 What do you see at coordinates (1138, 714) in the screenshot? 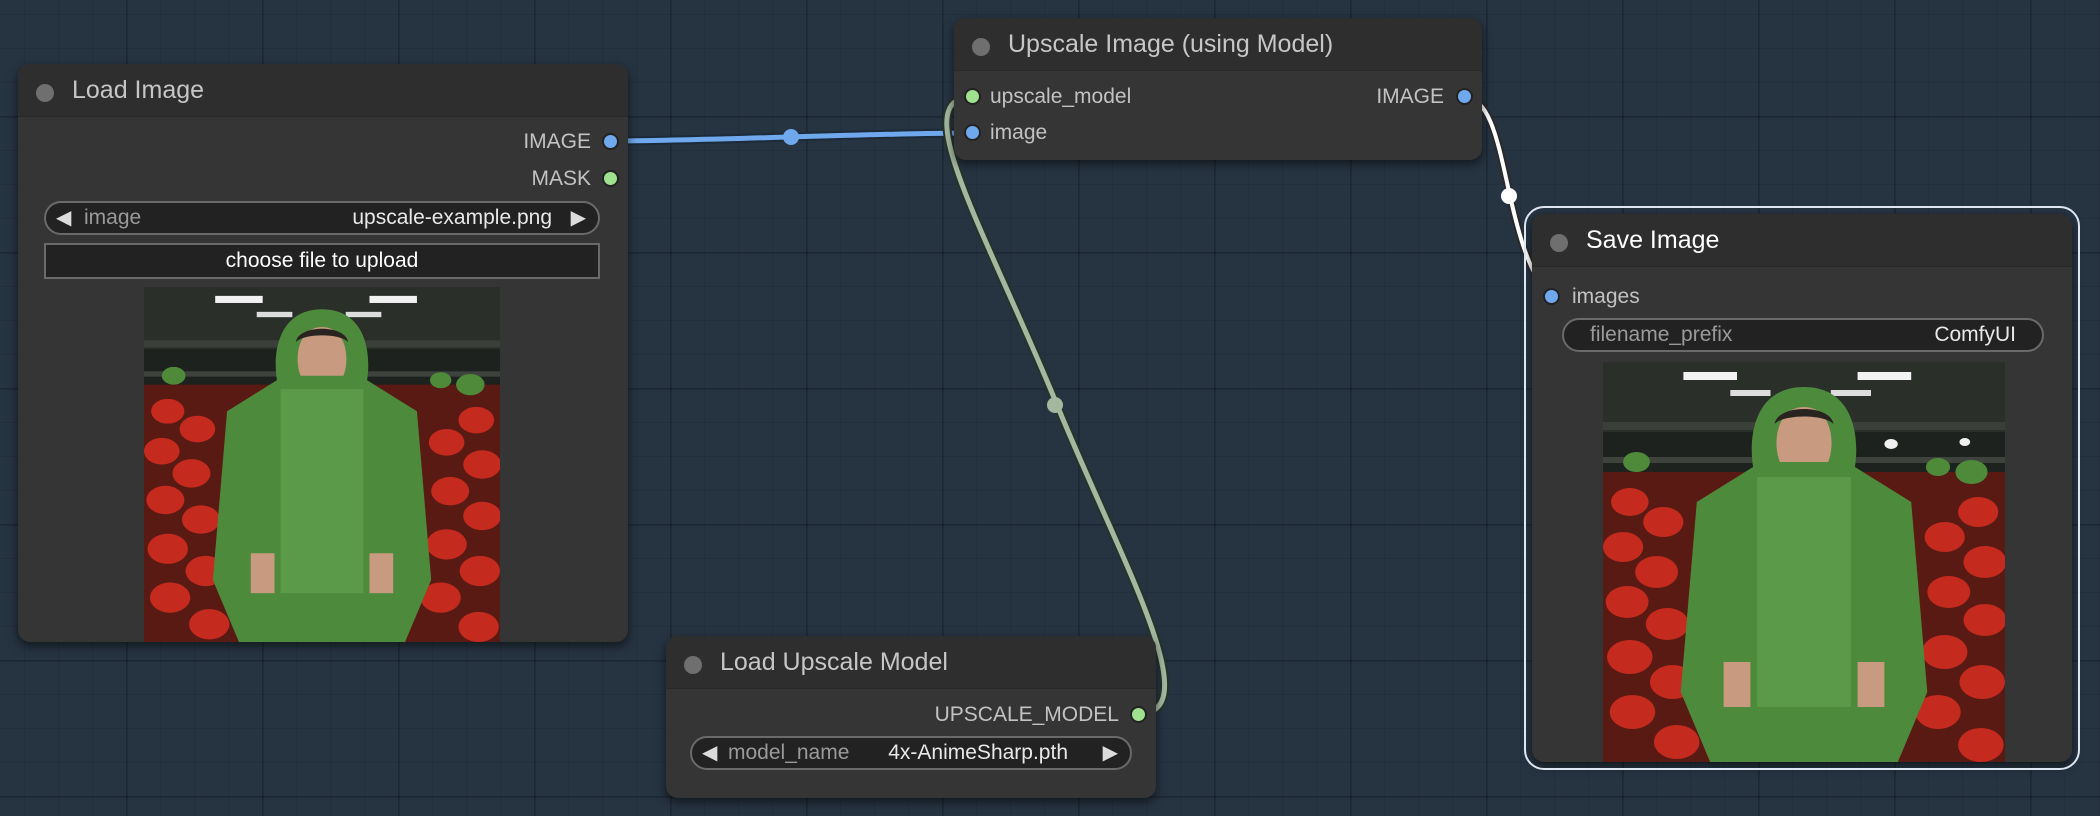
I see `output-slot-upscale-model` at bounding box center [1138, 714].